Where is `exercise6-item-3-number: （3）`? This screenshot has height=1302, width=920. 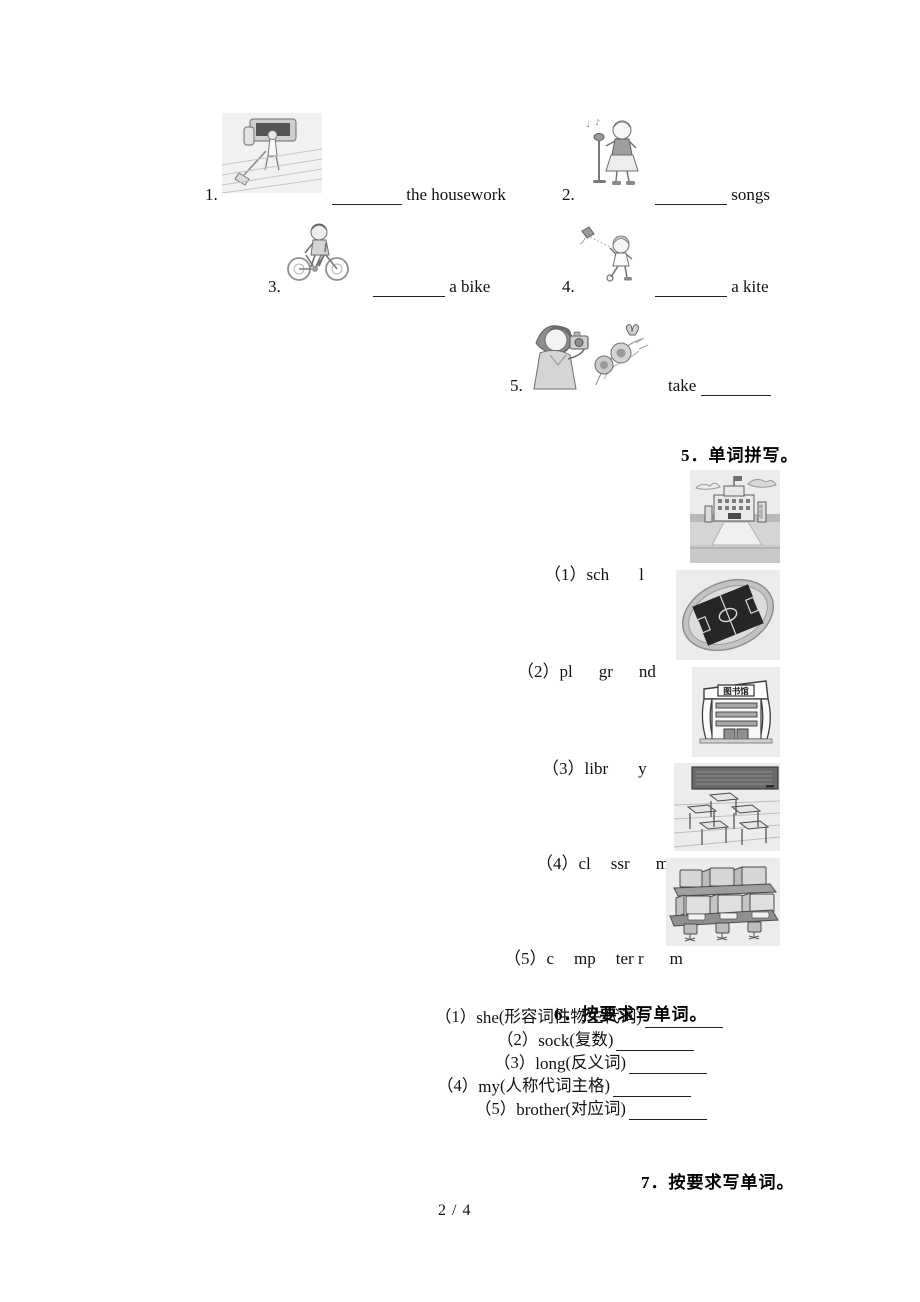 exercise6-item-3-number: （3） is located at coordinates (515, 1062).